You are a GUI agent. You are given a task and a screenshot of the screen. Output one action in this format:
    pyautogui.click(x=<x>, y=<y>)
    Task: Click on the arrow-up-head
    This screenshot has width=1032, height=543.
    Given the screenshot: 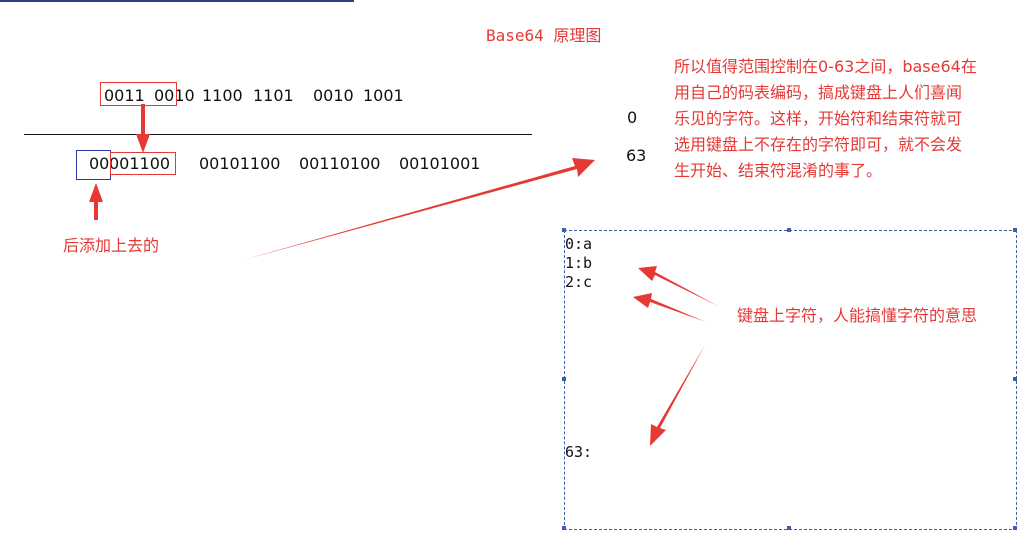 What is the action you would take?
    pyautogui.click(x=96, y=192)
    